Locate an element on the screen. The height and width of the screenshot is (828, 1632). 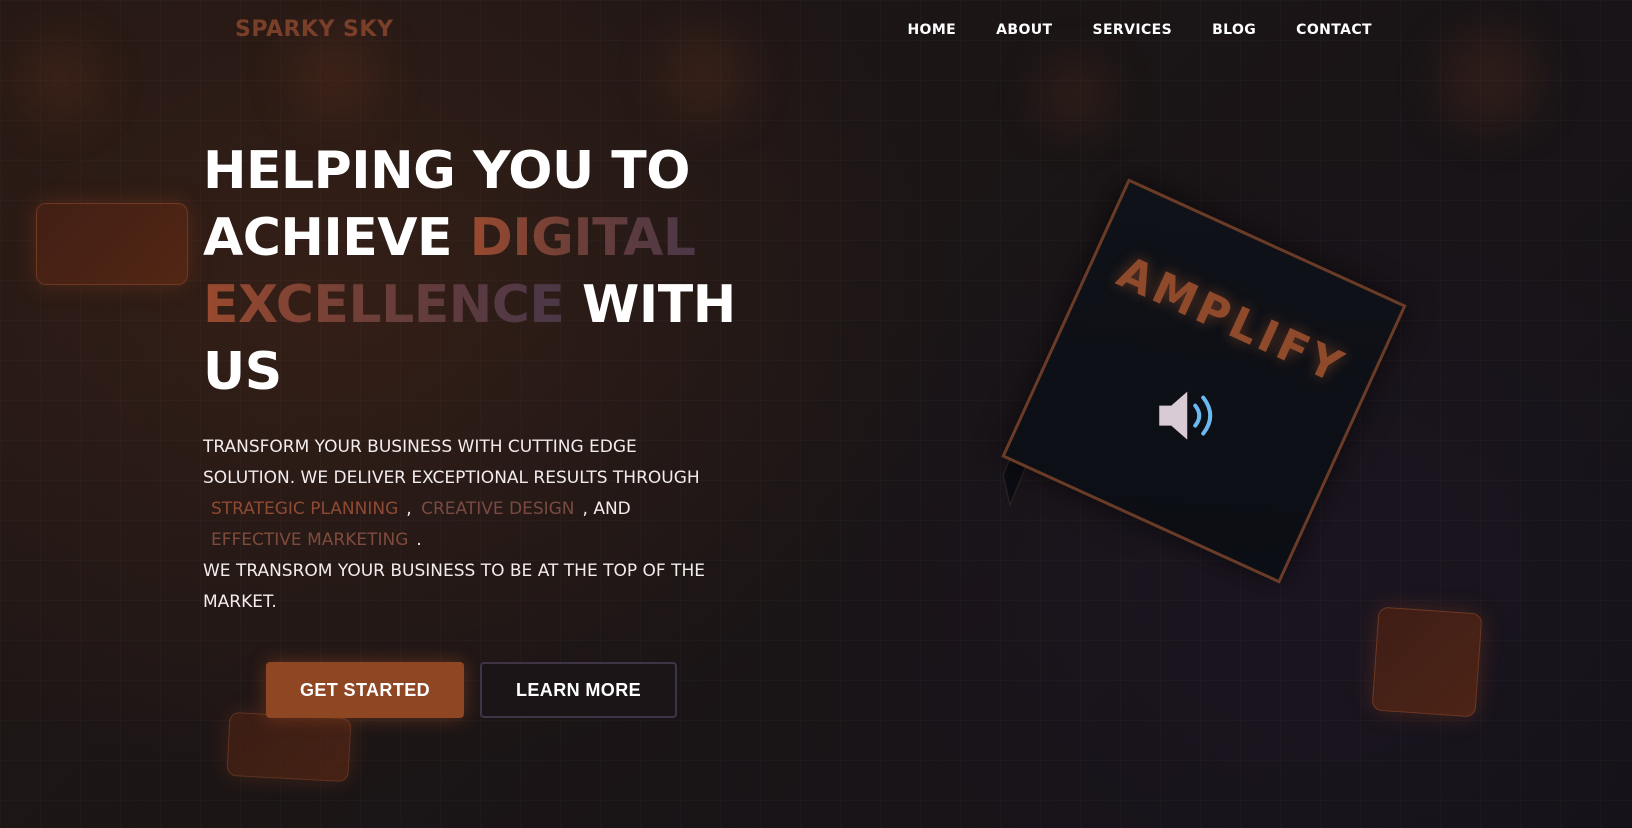
speaker-volume-icon is located at coordinates (1186, 415).